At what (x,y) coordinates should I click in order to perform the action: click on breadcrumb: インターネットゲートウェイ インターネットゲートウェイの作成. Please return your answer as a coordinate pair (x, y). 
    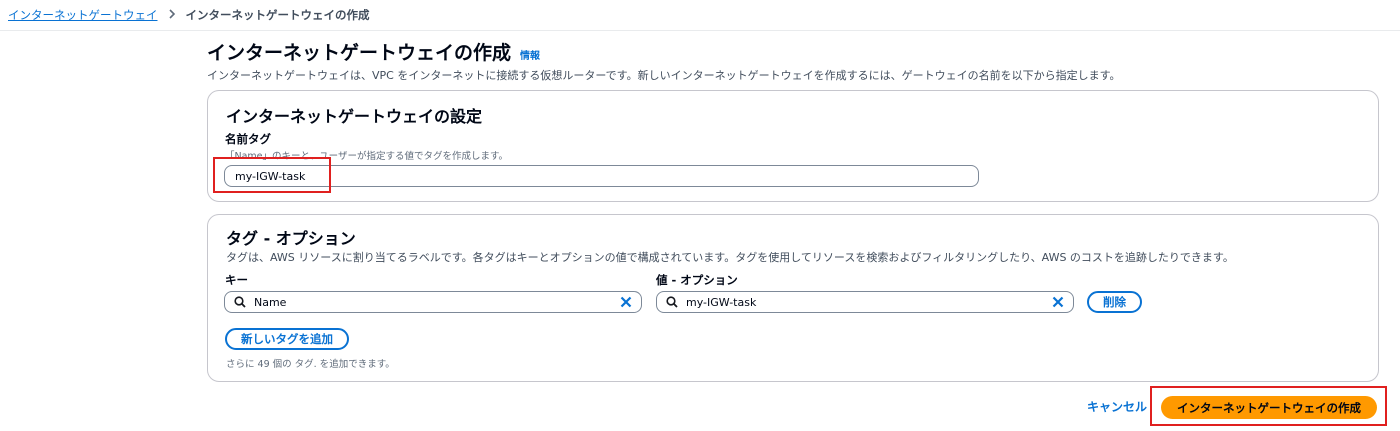
    Looking at the image, I should click on (189, 15).